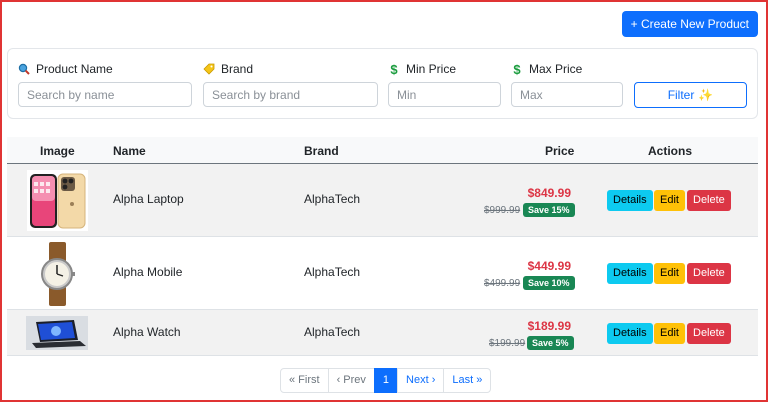 Image resolution: width=768 pixels, height=402 pixels. Describe the element at coordinates (105, 94) in the screenshot. I see `product-name-input` at that location.